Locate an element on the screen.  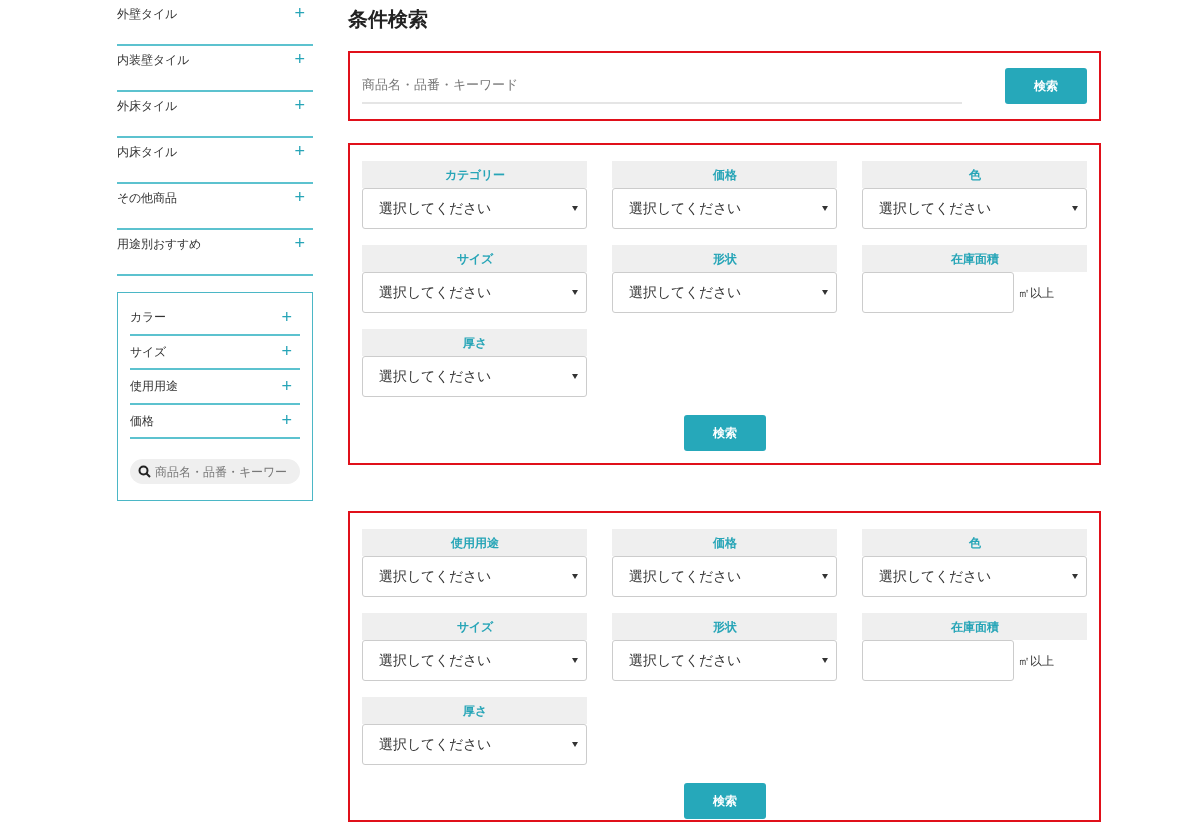
keyword-input: 商品名・品番・キーワード is located at coordinates (662, 85).